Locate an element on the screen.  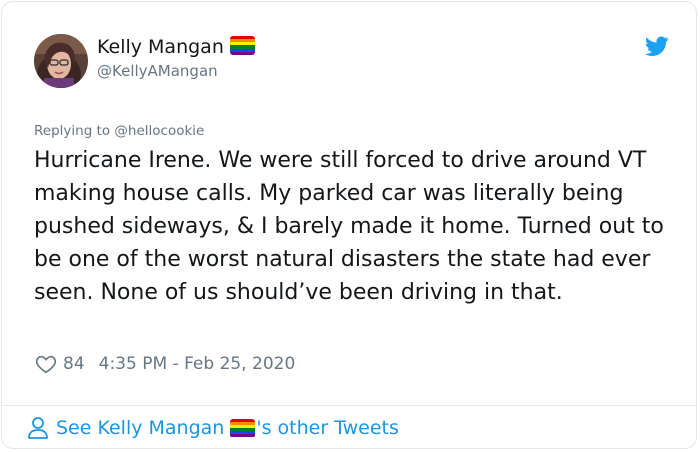
like-count: 84 is located at coordinates (74, 364).